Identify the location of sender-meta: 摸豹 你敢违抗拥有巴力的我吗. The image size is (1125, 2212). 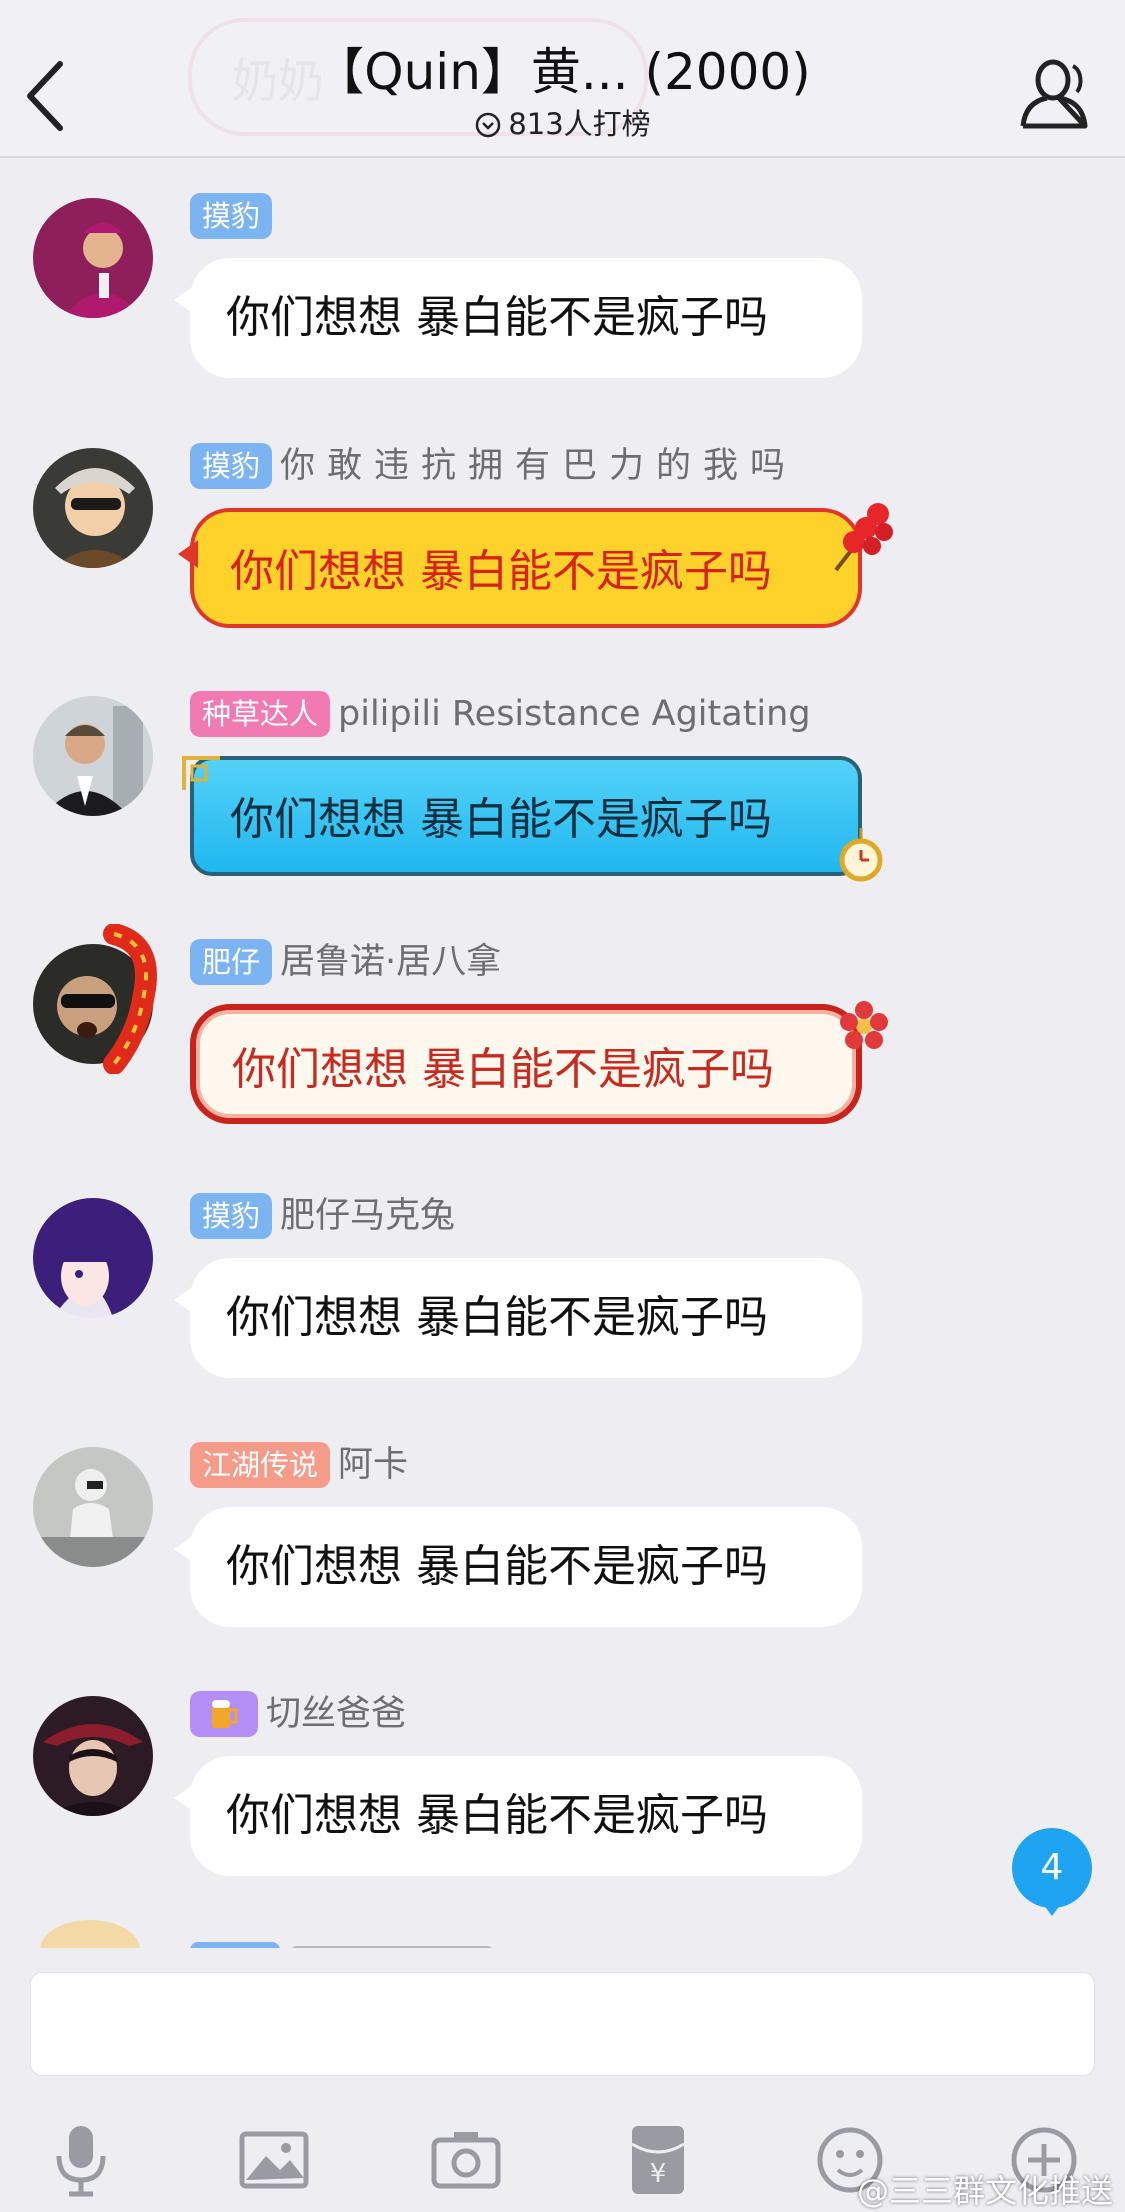
(493, 468).